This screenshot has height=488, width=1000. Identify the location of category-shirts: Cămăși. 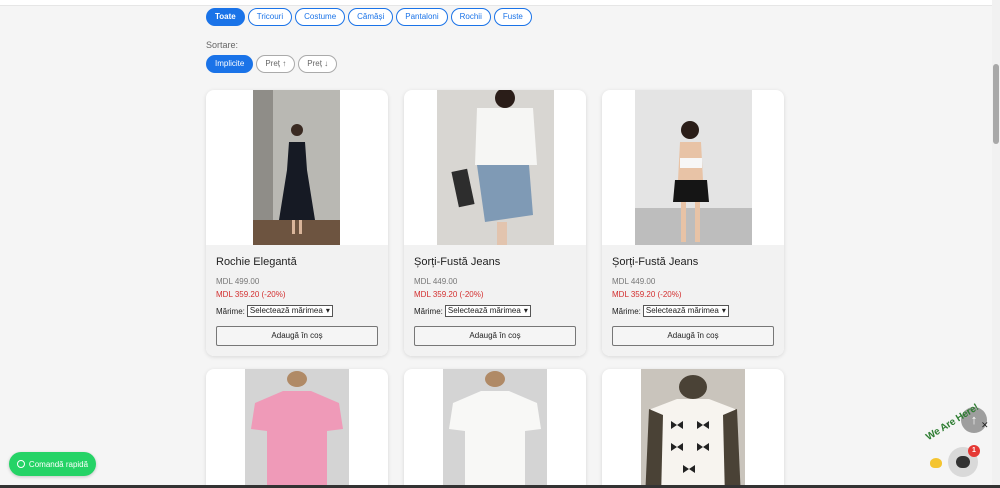
(371, 17).